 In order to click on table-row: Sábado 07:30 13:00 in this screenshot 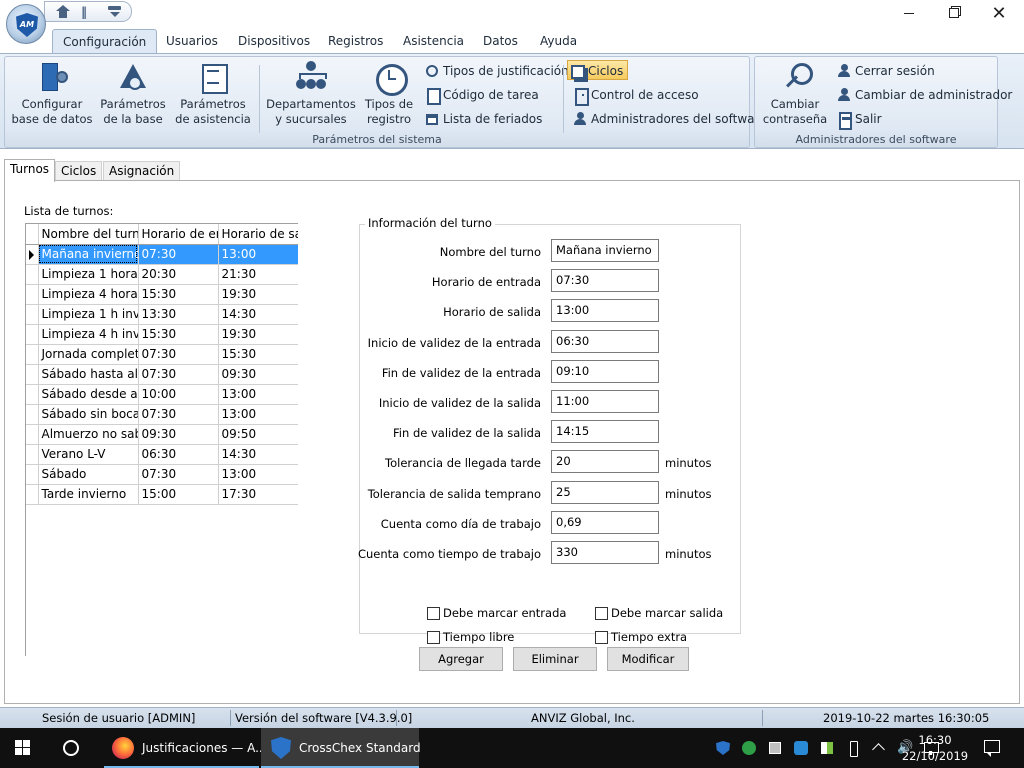, I will do `click(162, 474)`.